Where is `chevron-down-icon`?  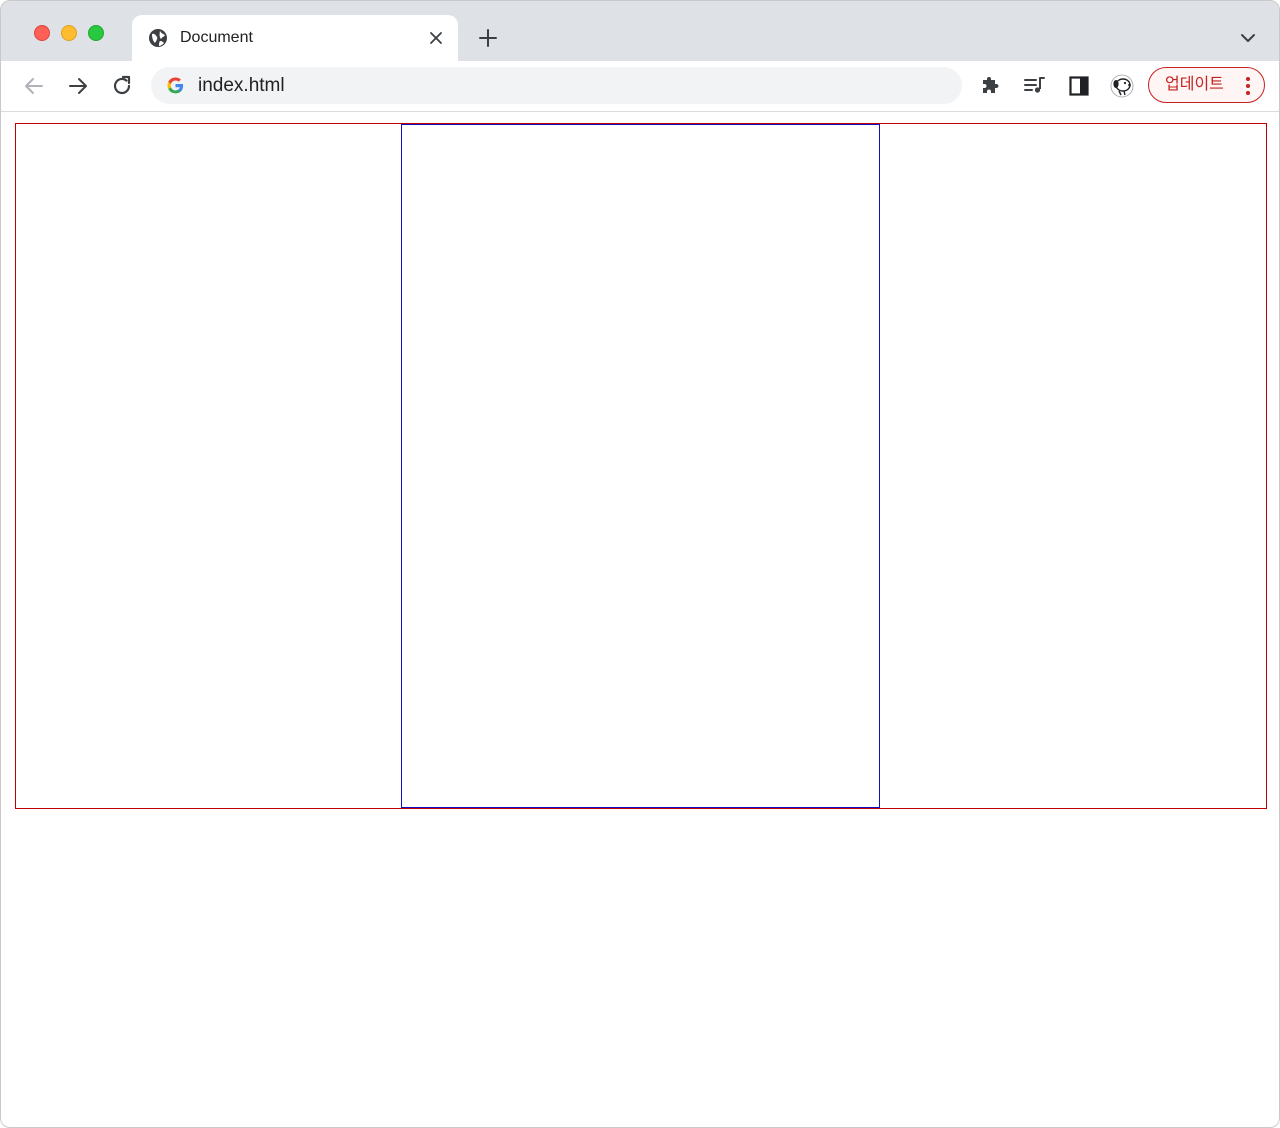 chevron-down-icon is located at coordinates (1248, 38).